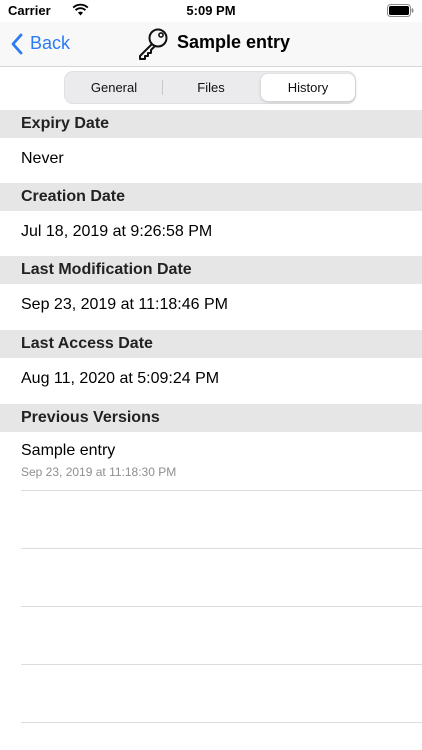 The image size is (422, 750). I want to click on tab-segmented-control: General Files History, so click(210, 87).